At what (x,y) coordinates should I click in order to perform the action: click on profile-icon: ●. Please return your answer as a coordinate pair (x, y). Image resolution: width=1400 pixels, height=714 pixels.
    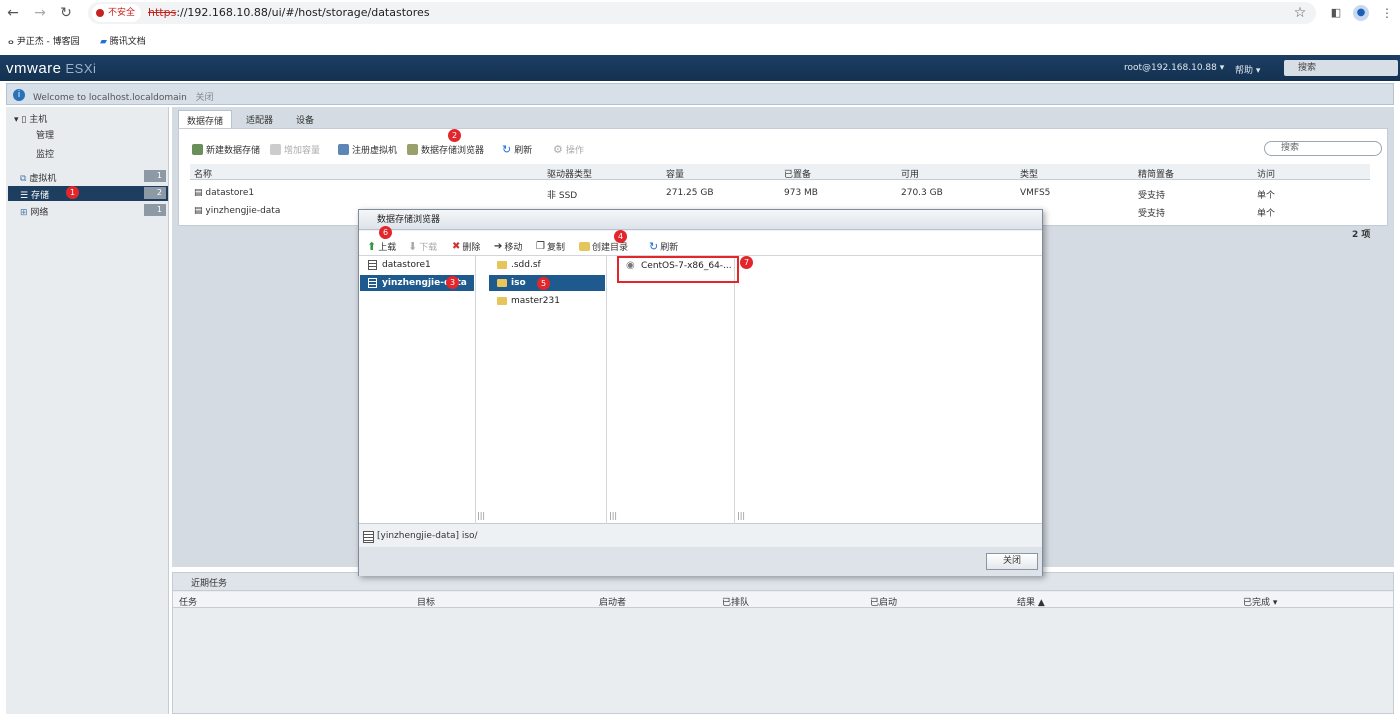
    Looking at the image, I should click on (1361, 13).